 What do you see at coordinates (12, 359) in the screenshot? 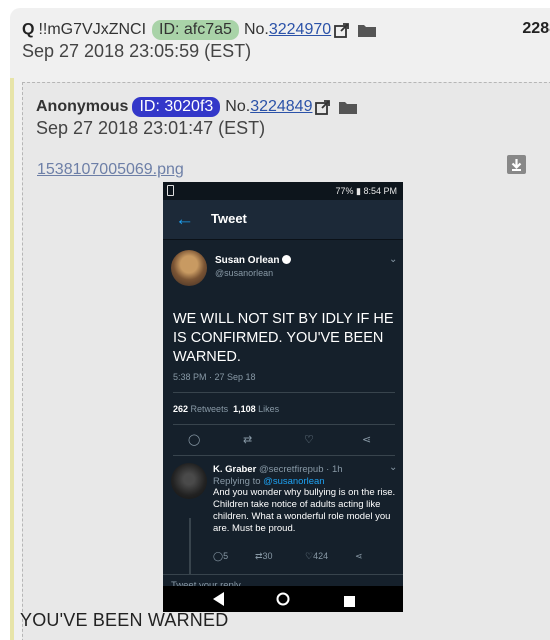
I see `post-accent-bar` at bounding box center [12, 359].